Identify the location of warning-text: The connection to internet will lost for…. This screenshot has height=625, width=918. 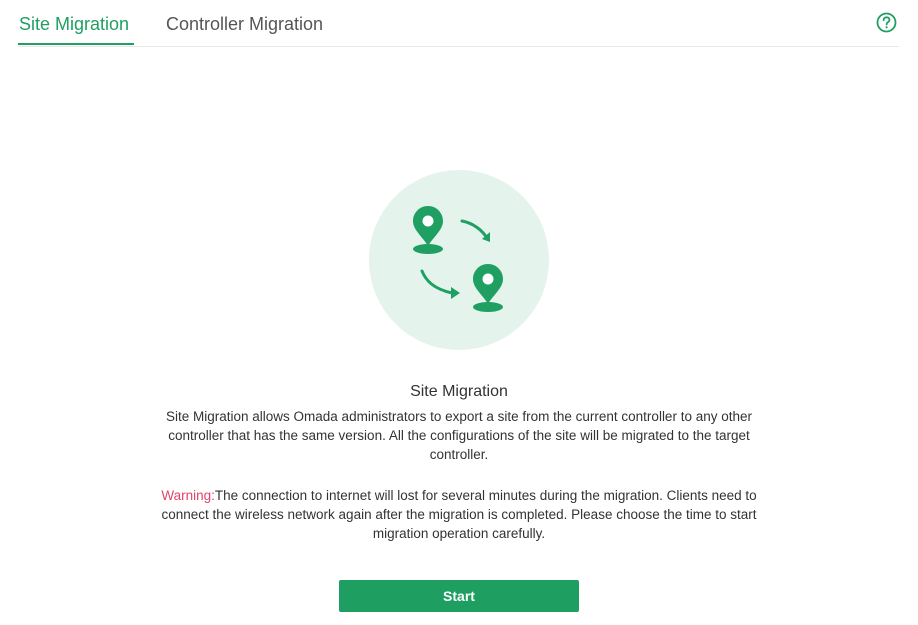
(459, 514).